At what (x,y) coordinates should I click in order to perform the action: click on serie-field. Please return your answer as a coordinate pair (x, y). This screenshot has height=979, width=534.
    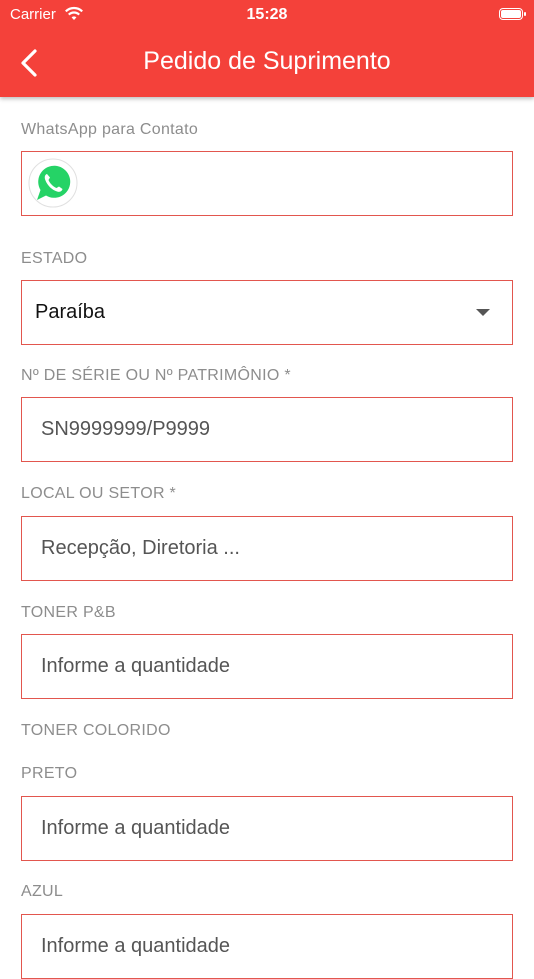
    Looking at the image, I should click on (267, 429).